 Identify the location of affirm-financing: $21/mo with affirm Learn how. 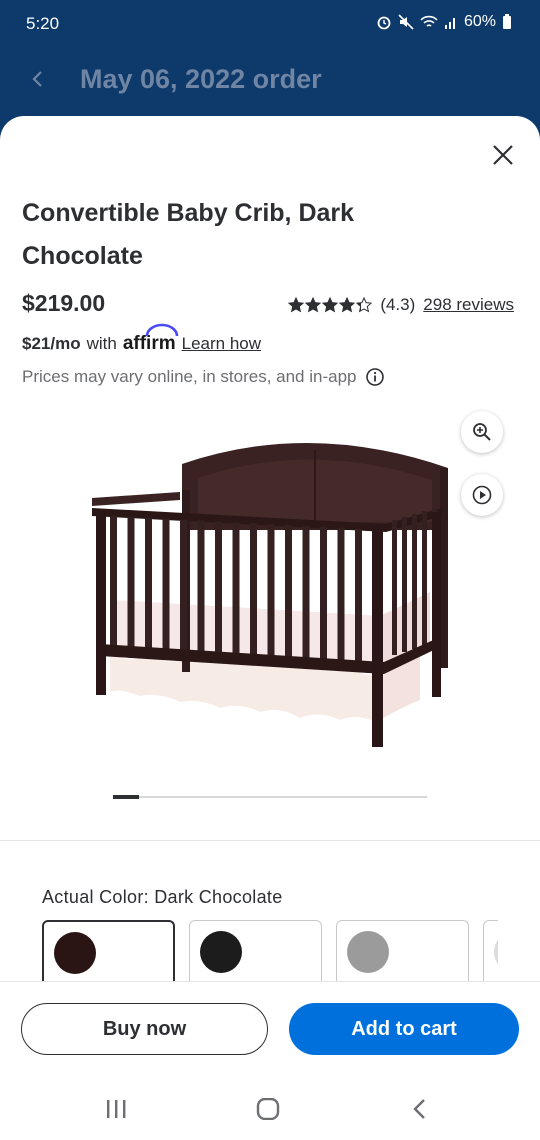
(141, 339).